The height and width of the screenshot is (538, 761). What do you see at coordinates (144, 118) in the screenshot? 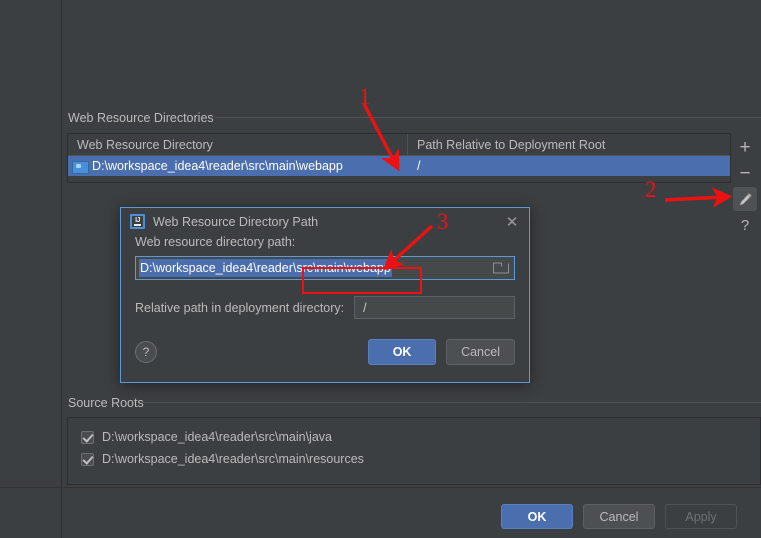
I see `web-resource-directories-group-title: Web Resource Directories` at bounding box center [144, 118].